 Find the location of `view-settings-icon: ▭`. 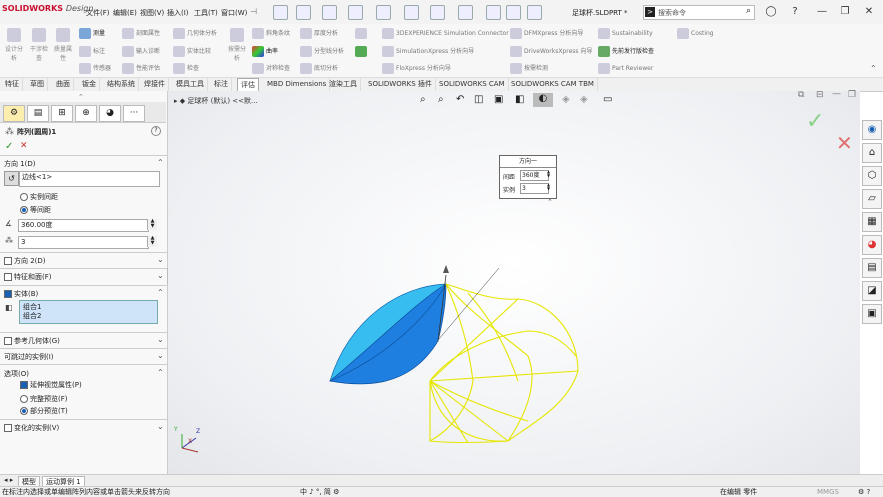

view-settings-icon: ▭ is located at coordinates (607, 99).